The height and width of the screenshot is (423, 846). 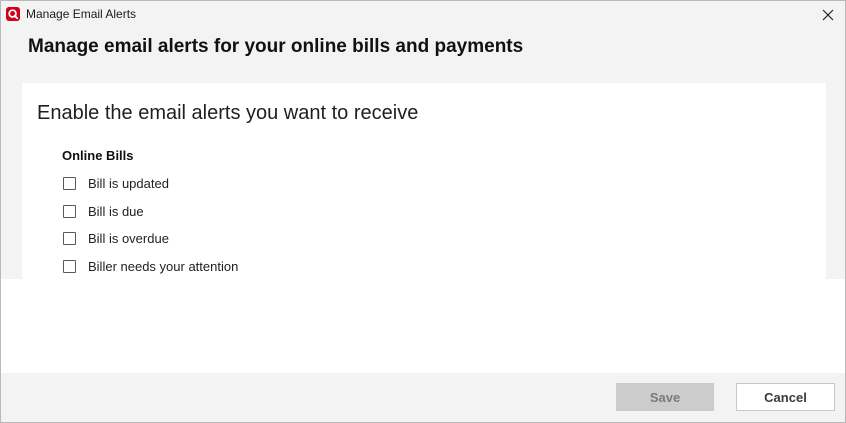 I want to click on close-button, so click(x=828, y=15).